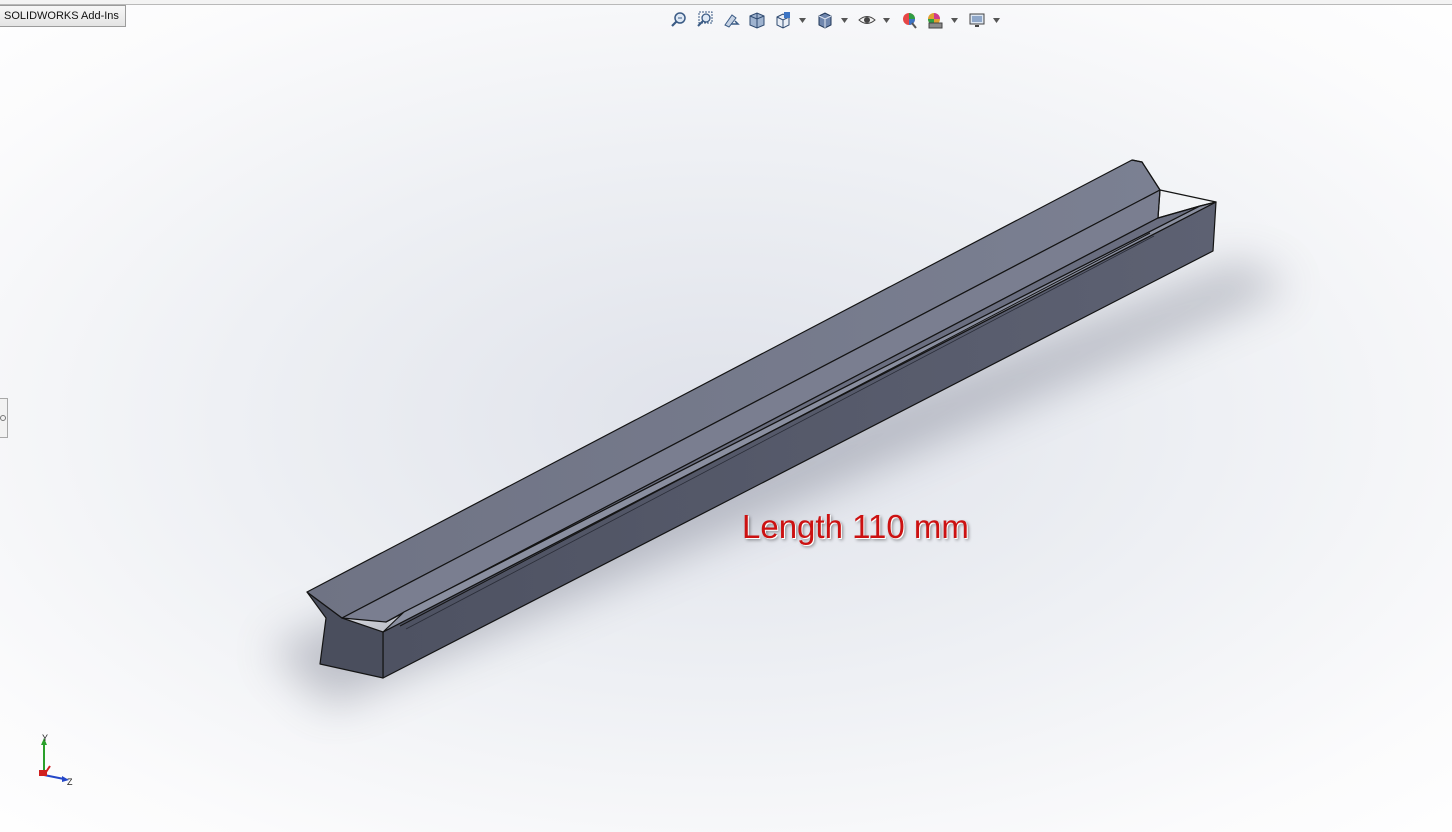  Describe the element at coordinates (56, 760) in the screenshot. I see `reference-triad: Y Z` at that location.